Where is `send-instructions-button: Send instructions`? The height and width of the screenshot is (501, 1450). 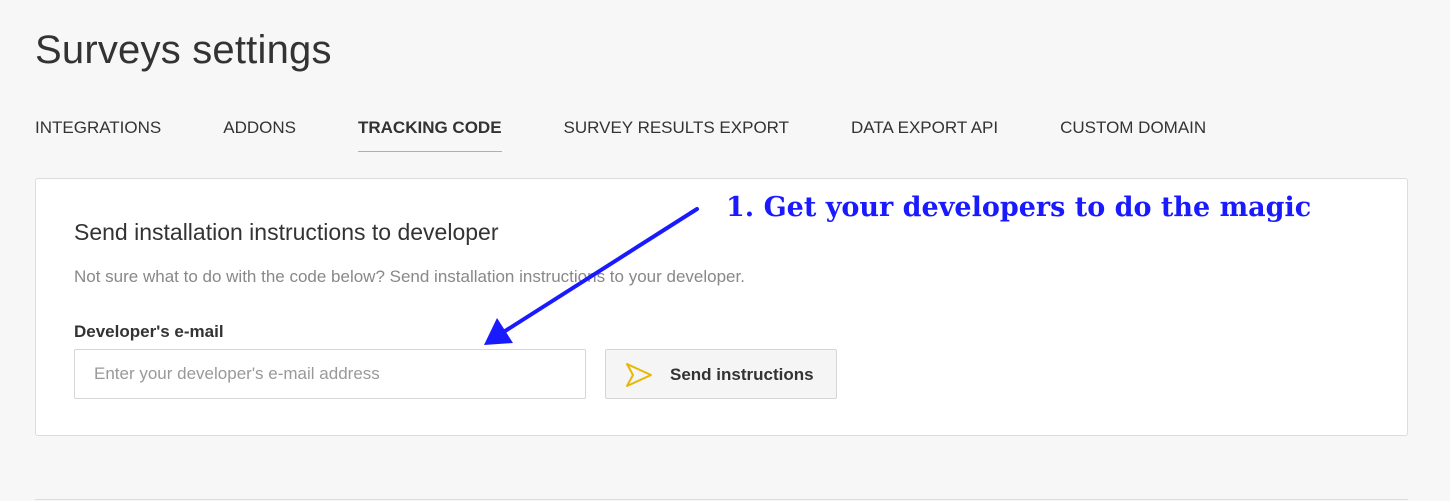 send-instructions-button: Send instructions is located at coordinates (721, 374).